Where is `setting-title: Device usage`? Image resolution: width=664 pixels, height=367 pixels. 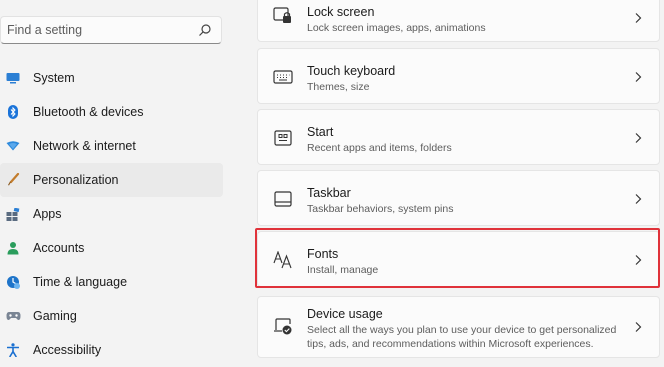
setting-title: Device usage is located at coordinates (345, 314).